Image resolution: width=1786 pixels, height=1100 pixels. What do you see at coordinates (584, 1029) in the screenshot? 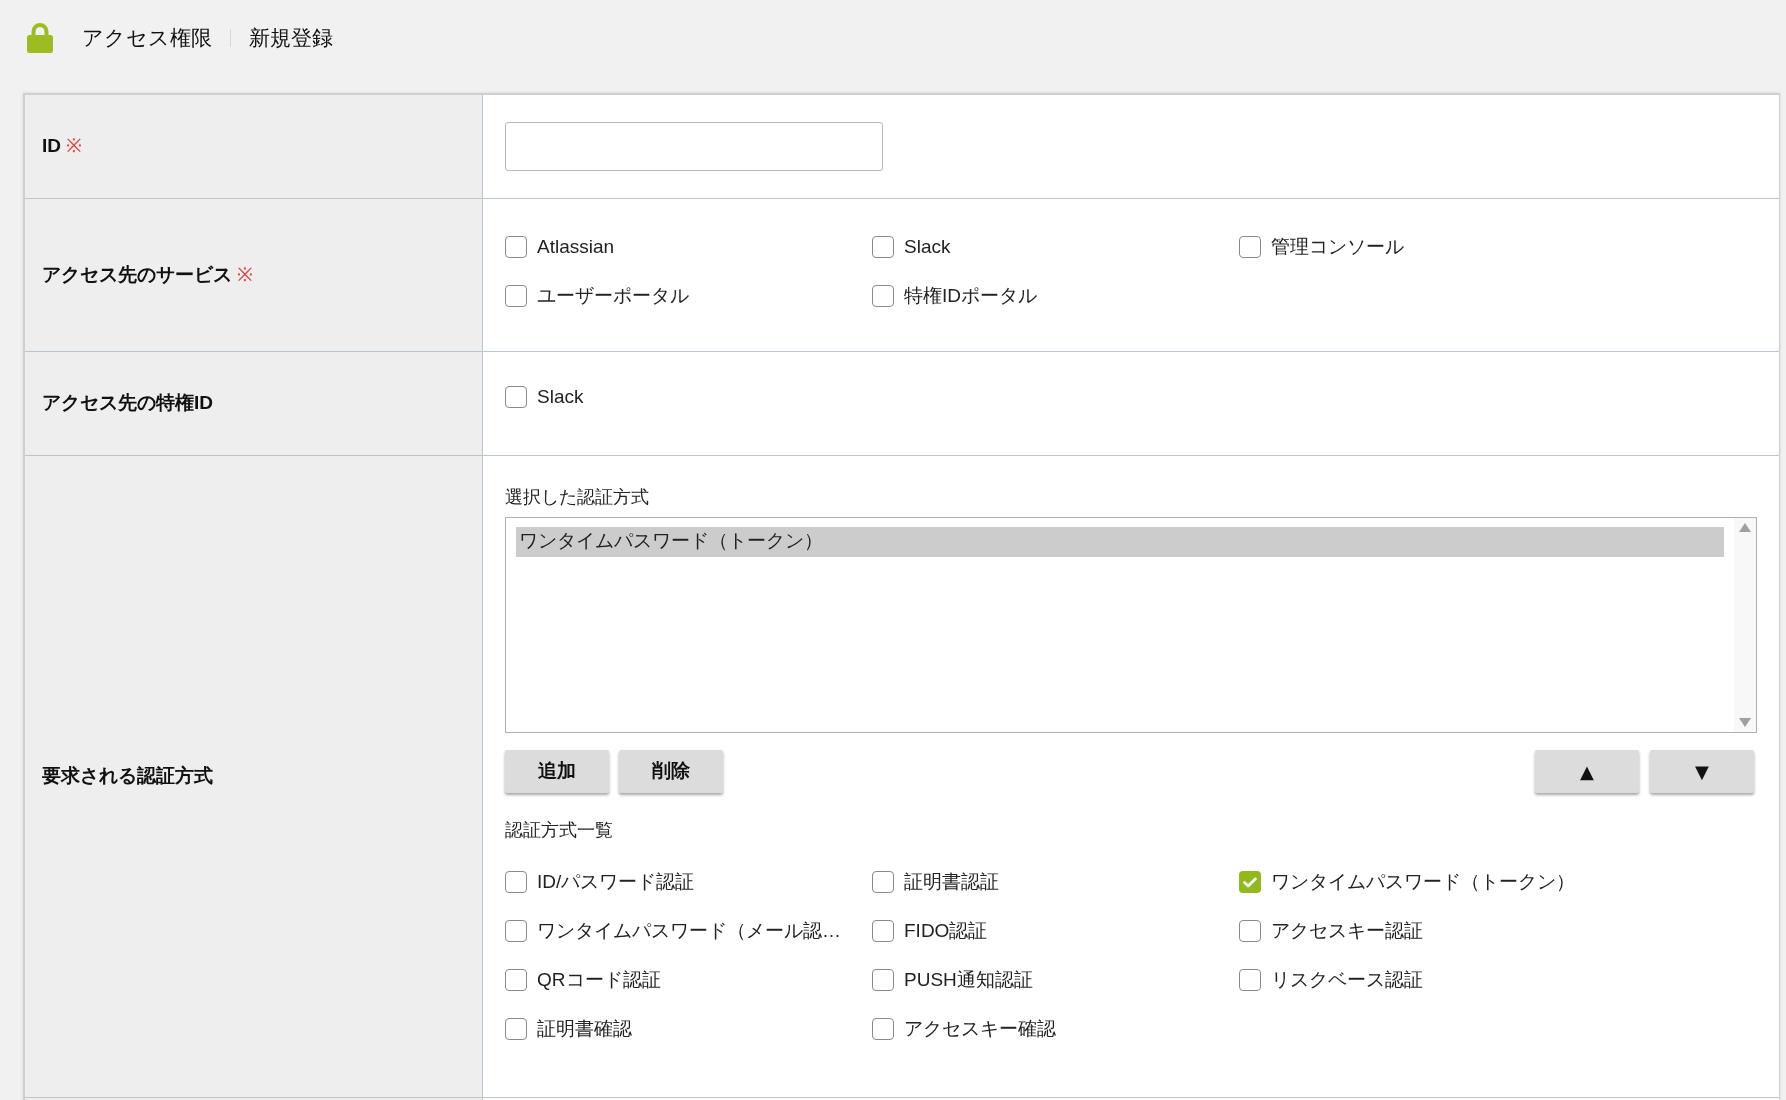
I see `checkbox-label: 証明書確認` at bounding box center [584, 1029].